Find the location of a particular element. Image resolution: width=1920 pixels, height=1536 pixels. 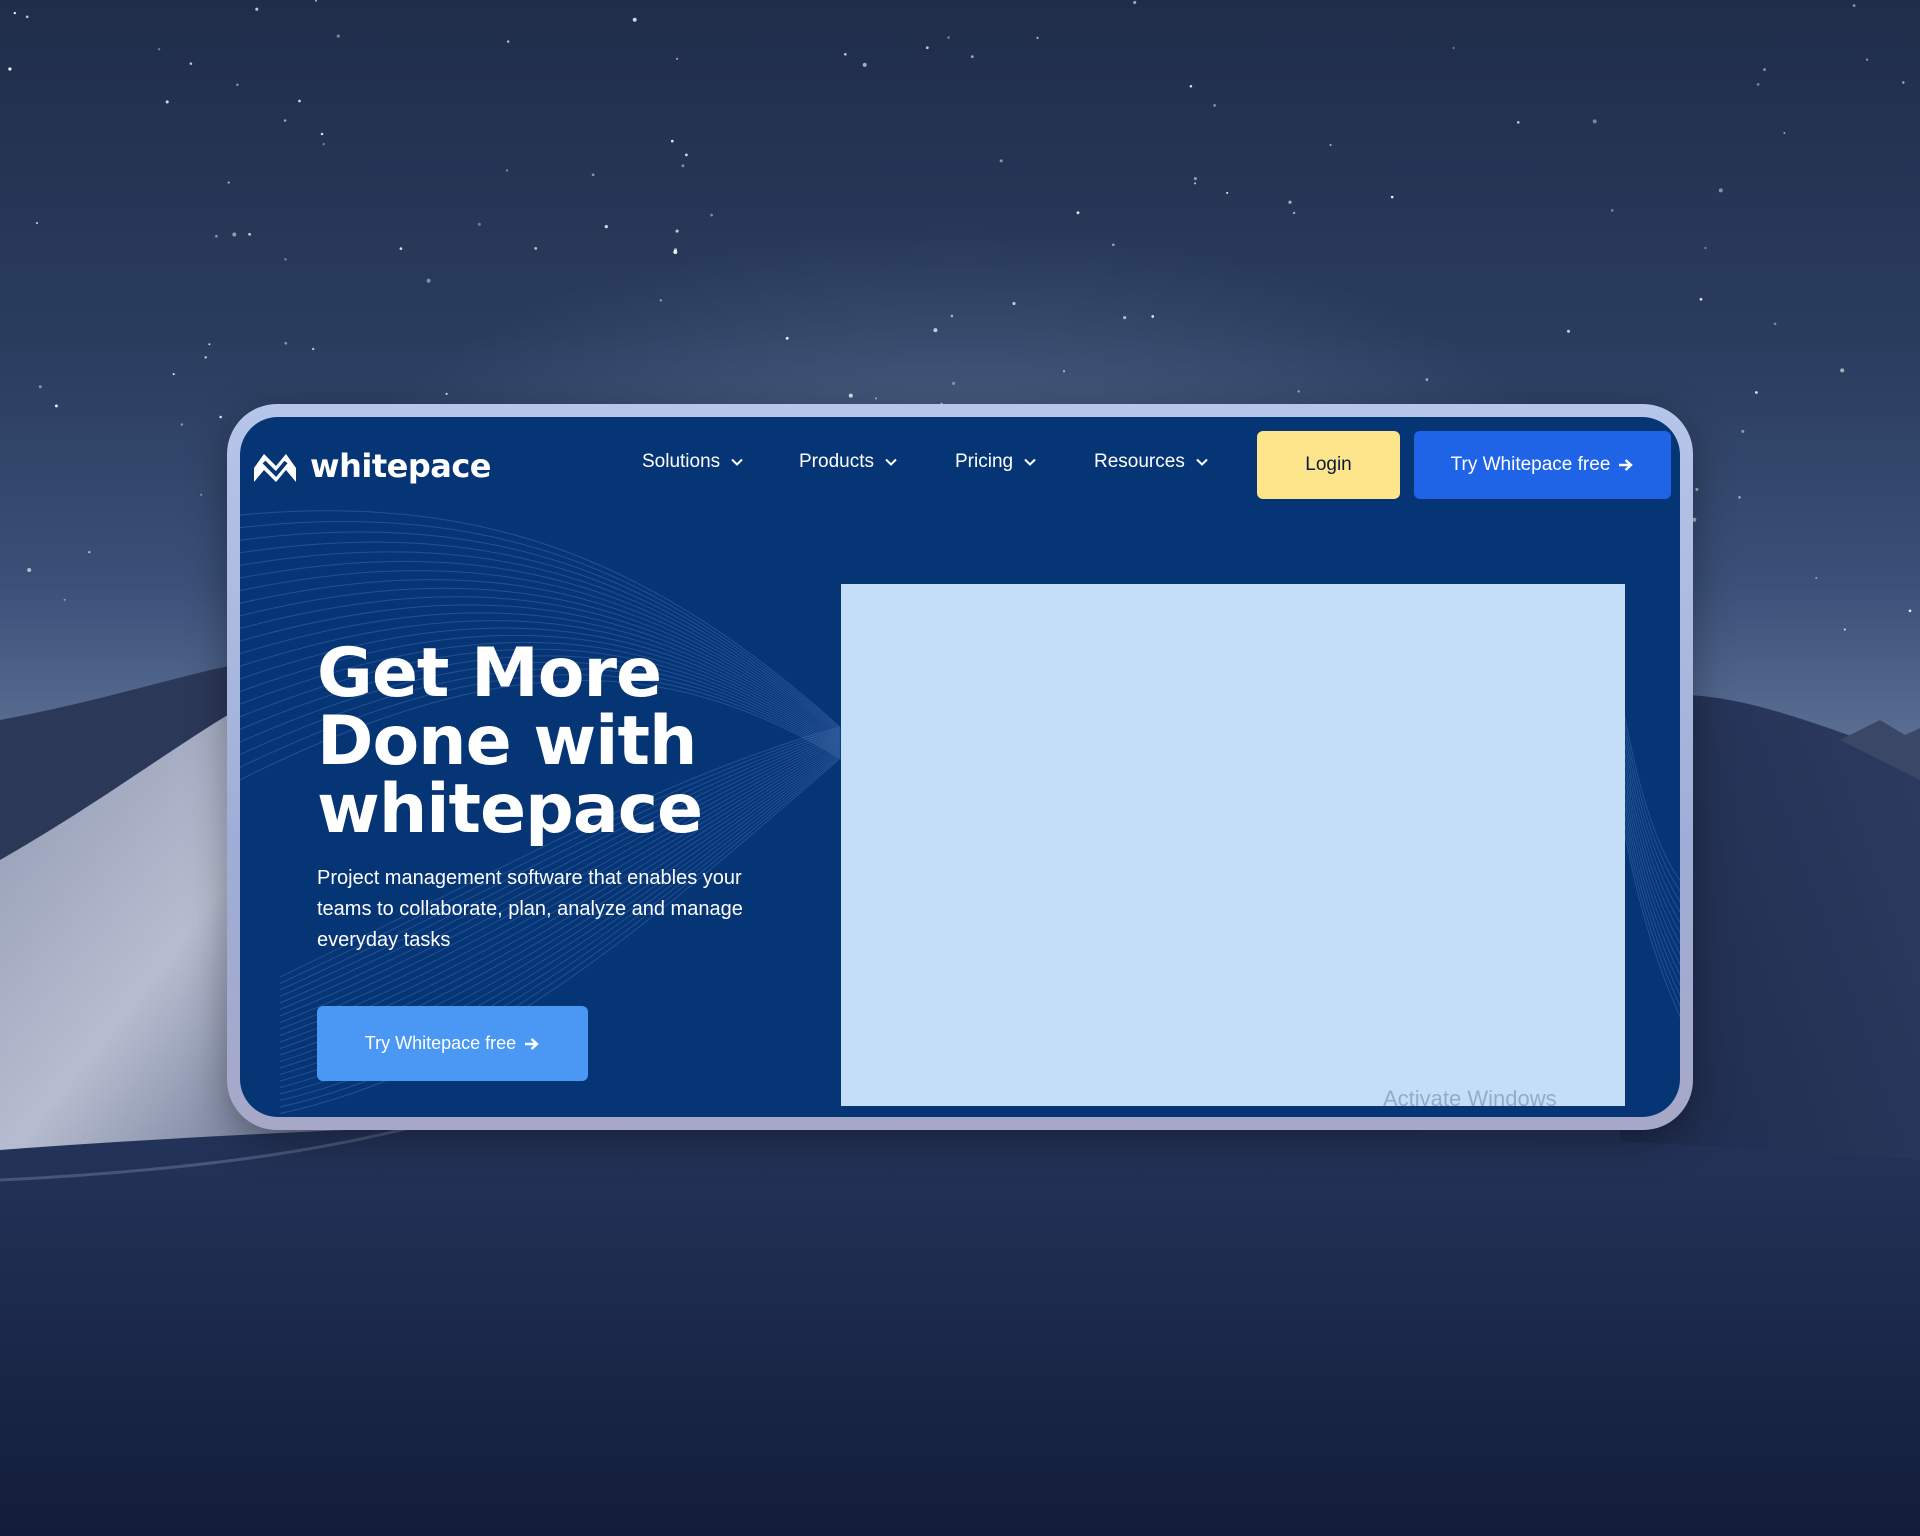

hero-title-line: Done with is located at coordinates (507, 741).